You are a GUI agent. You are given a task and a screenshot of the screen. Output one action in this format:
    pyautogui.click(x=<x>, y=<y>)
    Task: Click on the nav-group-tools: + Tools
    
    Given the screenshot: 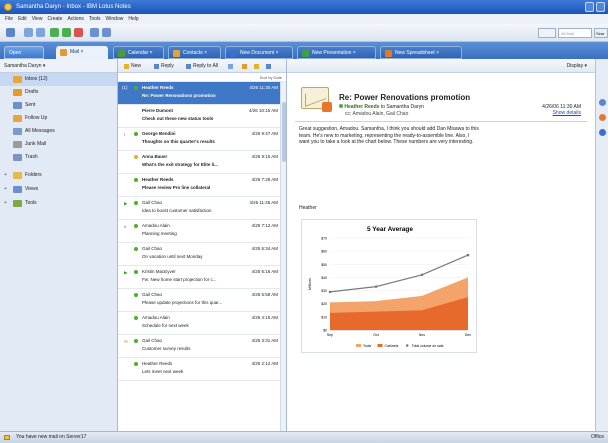 What is the action you would take?
    pyautogui.click(x=58, y=203)
    